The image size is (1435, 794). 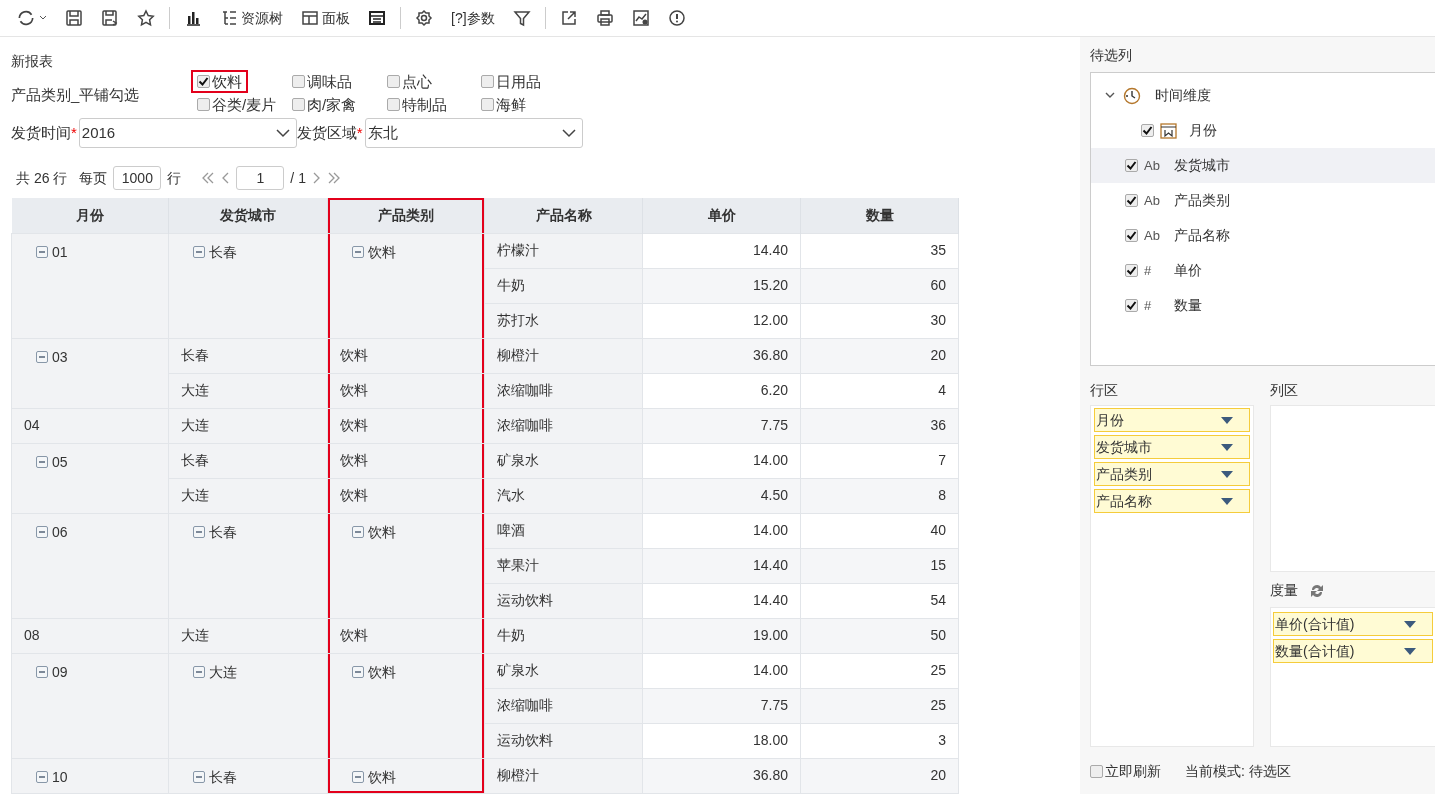 What do you see at coordinates (237, 104) in the screenshot?
I see `checkbox-option: 谷类/麦片` at bounding box center [237, 104].